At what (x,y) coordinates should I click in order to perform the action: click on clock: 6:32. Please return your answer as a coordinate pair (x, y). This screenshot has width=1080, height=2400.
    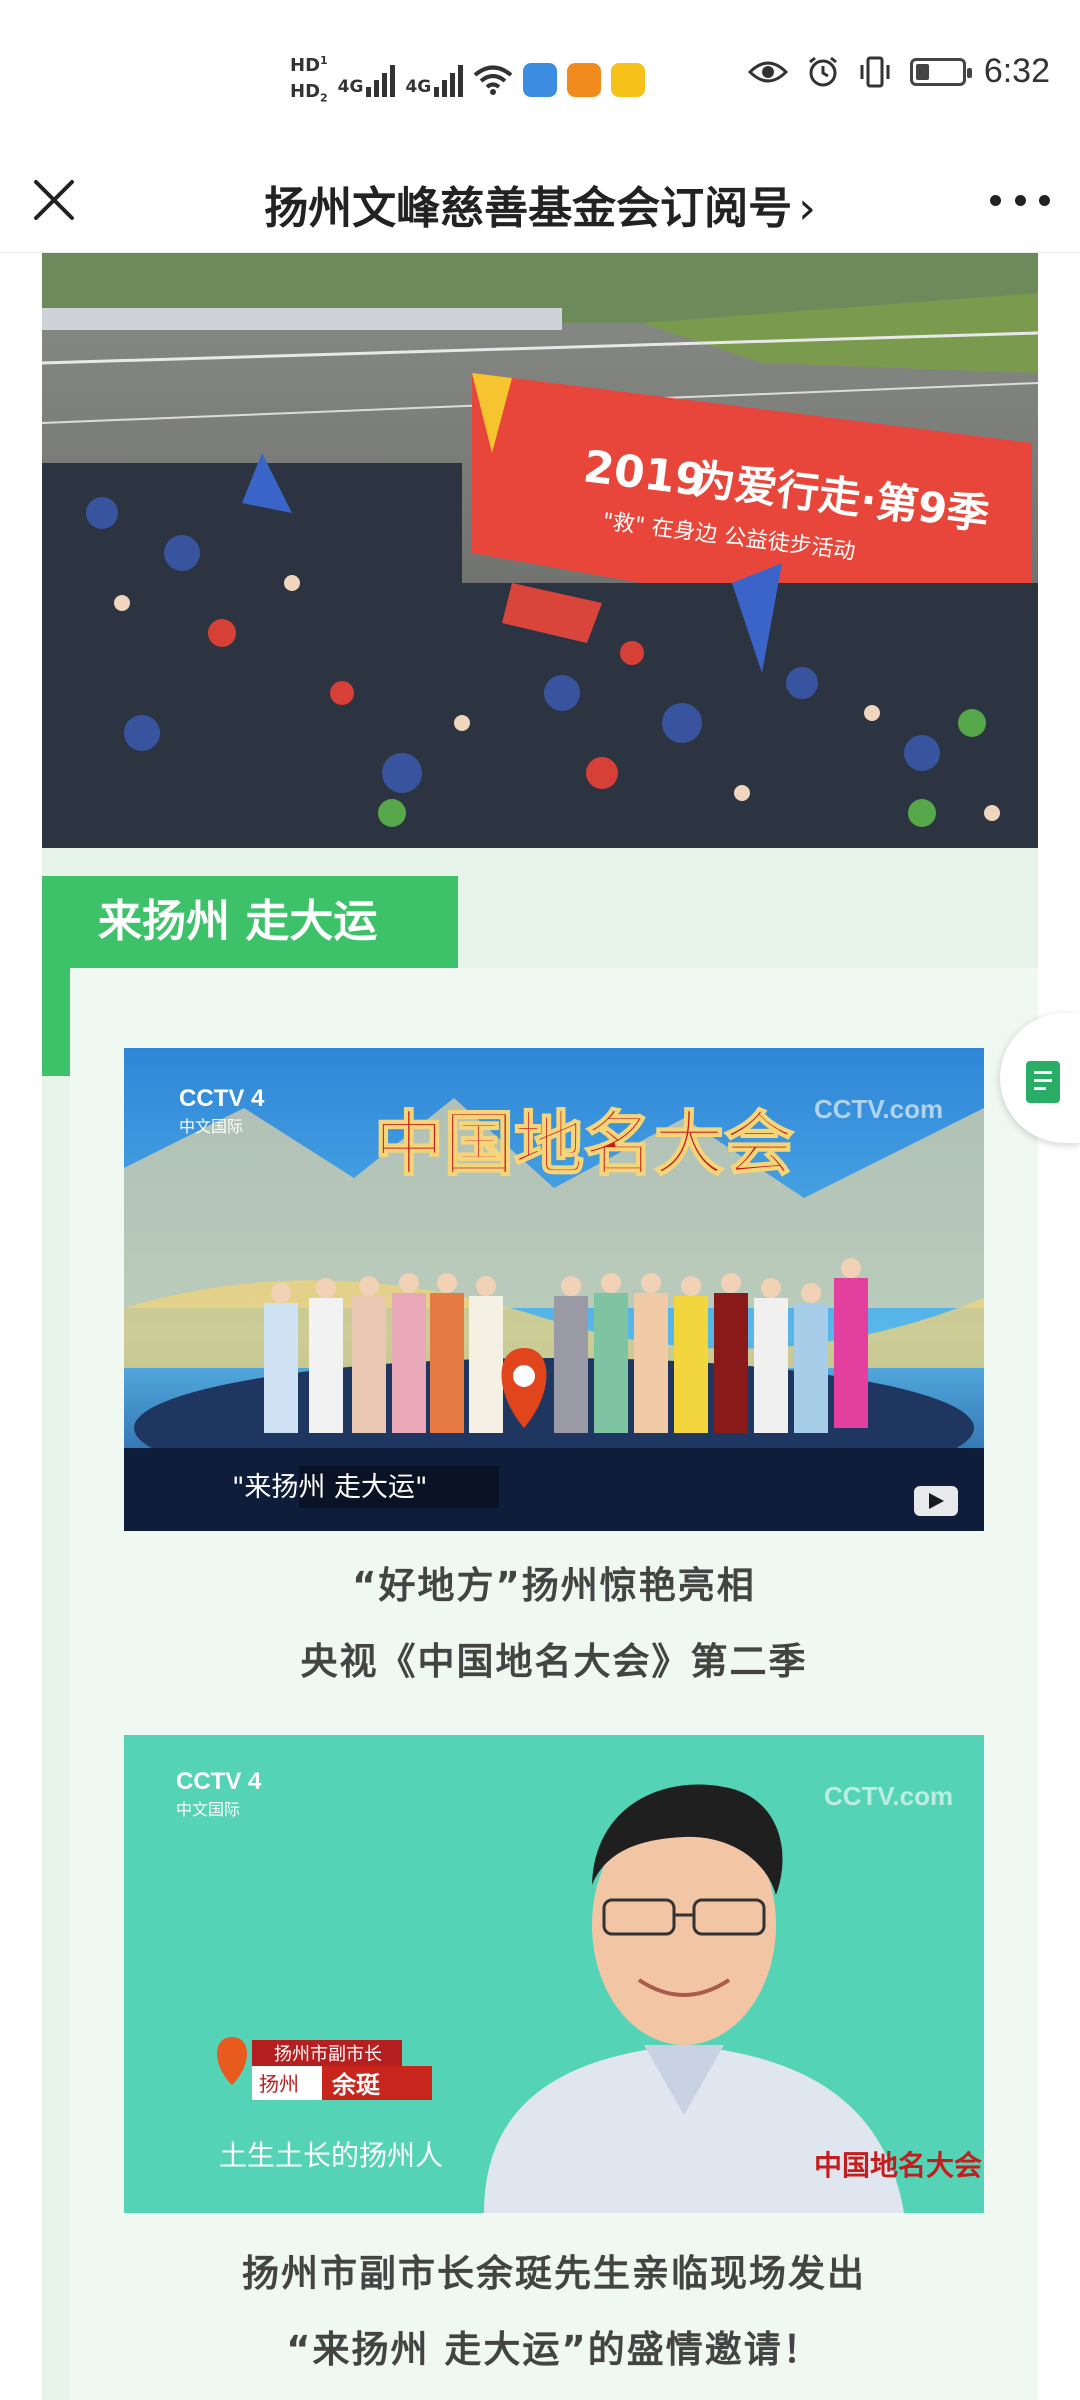
    Looking at the image, I should click on (1016, 71).